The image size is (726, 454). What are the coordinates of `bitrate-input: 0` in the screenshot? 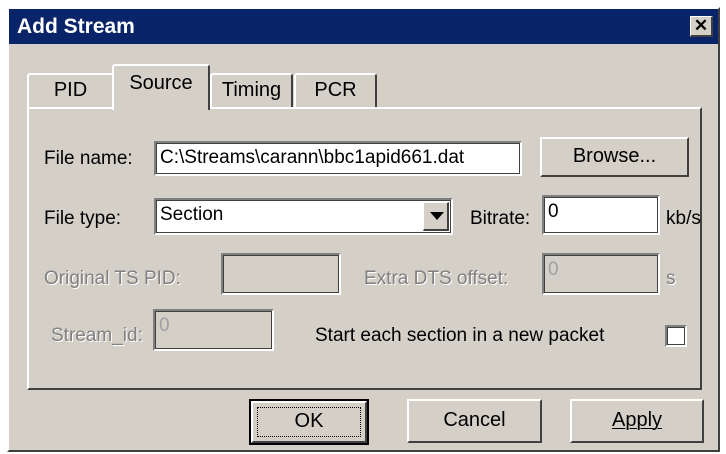 It's located at (601, 215).